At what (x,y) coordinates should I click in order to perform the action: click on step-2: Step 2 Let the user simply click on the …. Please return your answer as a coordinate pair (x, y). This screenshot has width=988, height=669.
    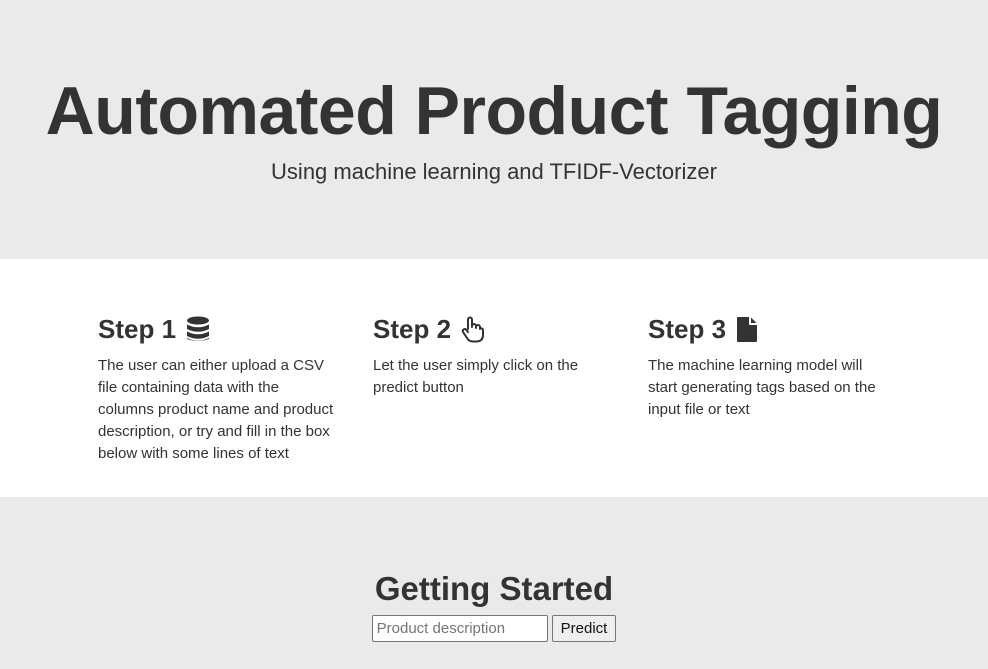
    Looking at the image, I should click on (491, 356).